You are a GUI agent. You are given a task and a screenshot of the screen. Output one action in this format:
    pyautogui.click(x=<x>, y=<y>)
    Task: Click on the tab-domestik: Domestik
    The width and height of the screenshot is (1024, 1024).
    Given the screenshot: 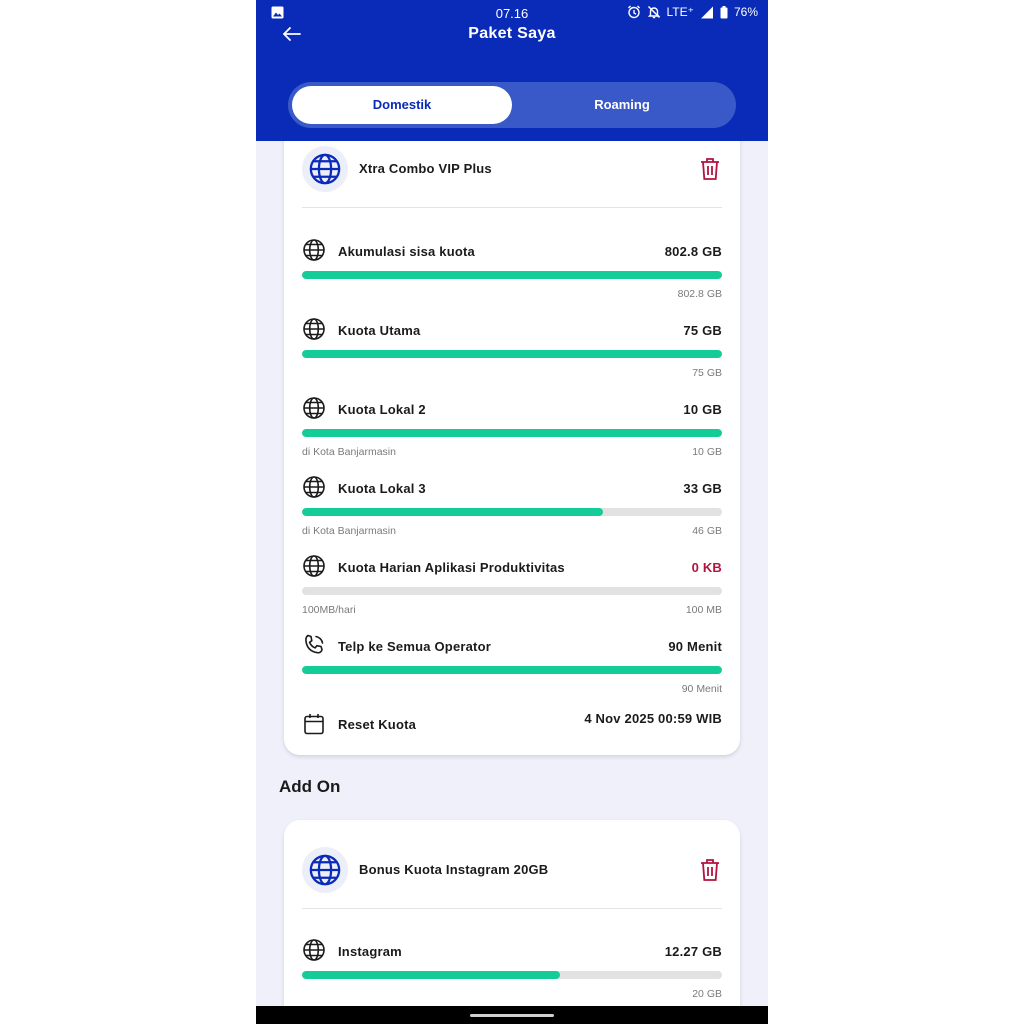 What is the action you would take?
    pyautogui.click(x=402, y=105)
    